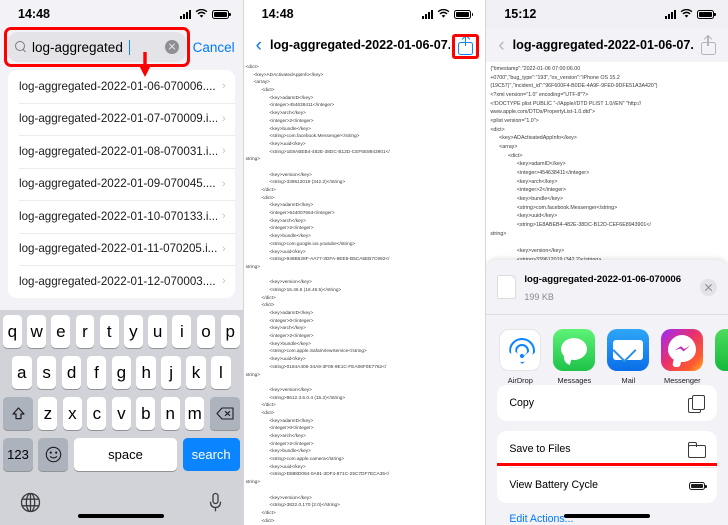 The width and height of the screenshot is (728, 525). What do you see at coordinates (121, 119) in the screenshot?
I see `list-item: log-aggregated-2022-01-07-070009.i... ›` at bounding box center [121, 119].